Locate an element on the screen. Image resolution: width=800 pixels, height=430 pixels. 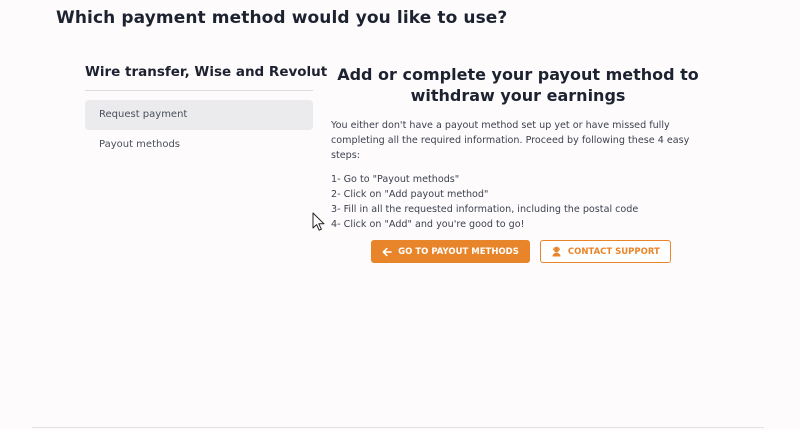
step-item: 4- Click on "Add" and you're good to go! is located at coordinates (428, 224).